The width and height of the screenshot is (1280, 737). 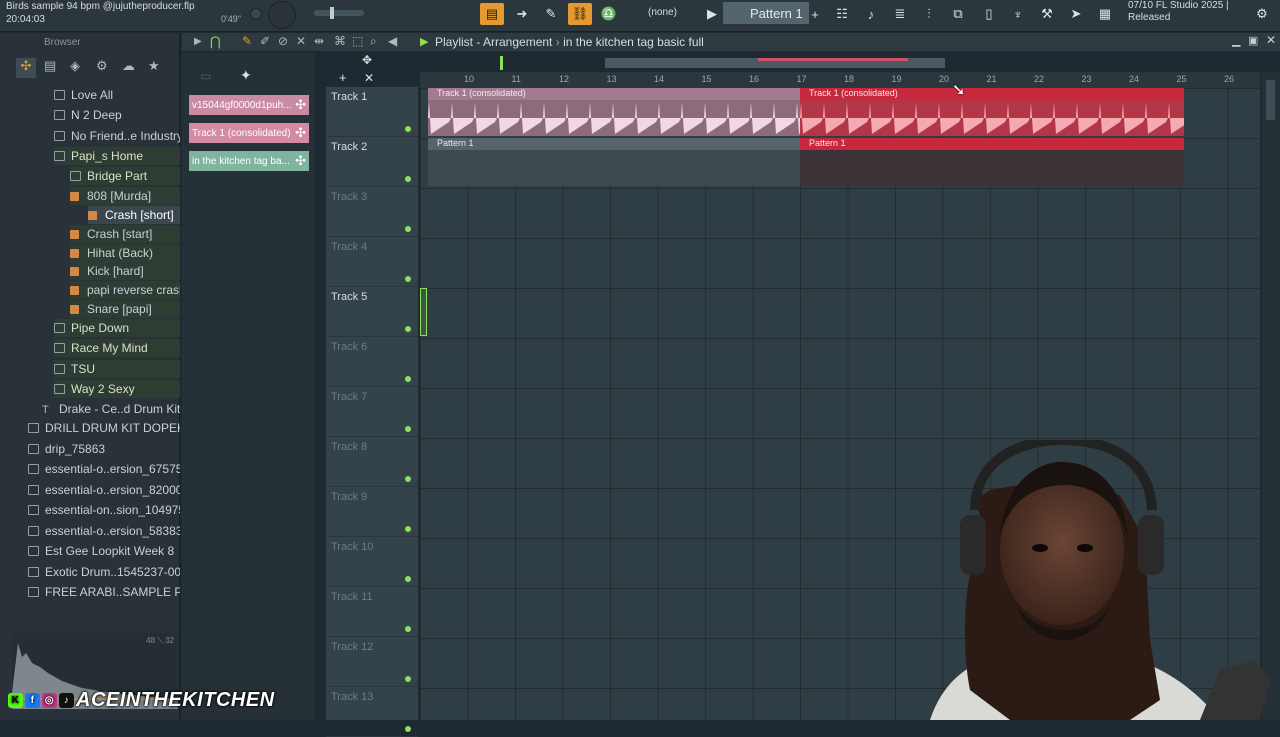 What do you see at coordinates (372, 612) in the screenshot?
I see `track-header: Track 11` at bounding box center [372, 612].